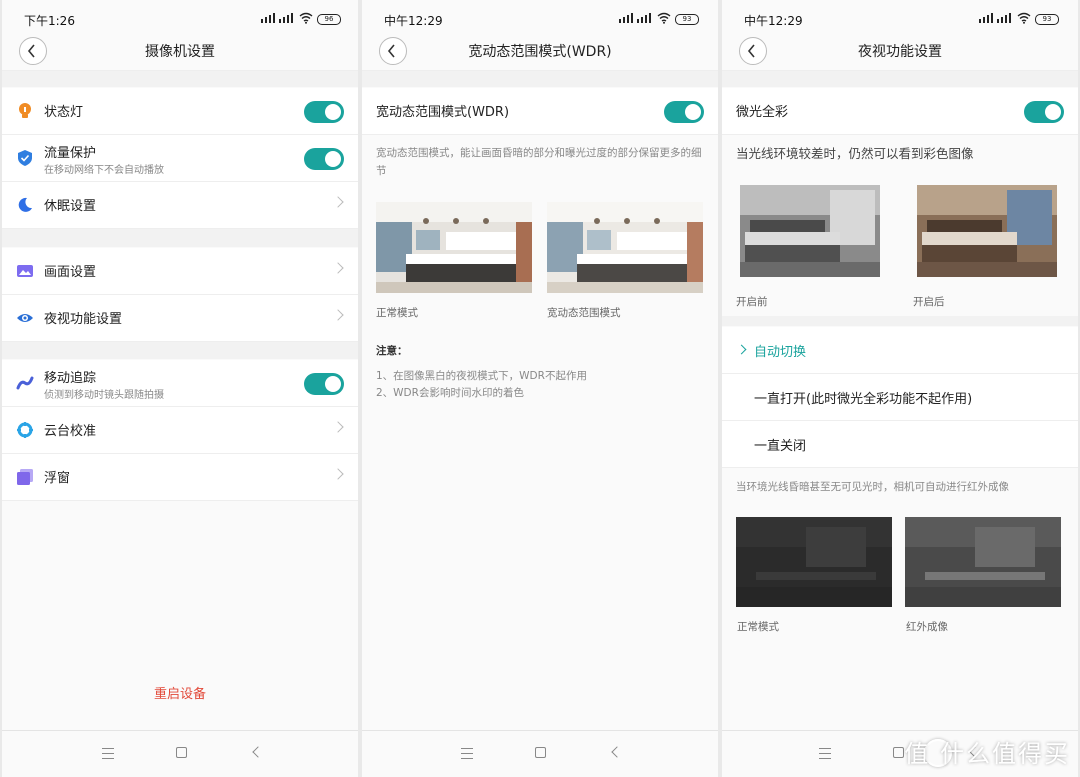 The height and width of the screenshot is (777, 1080). I want to click on wdr-toggle, so click(684, 112).